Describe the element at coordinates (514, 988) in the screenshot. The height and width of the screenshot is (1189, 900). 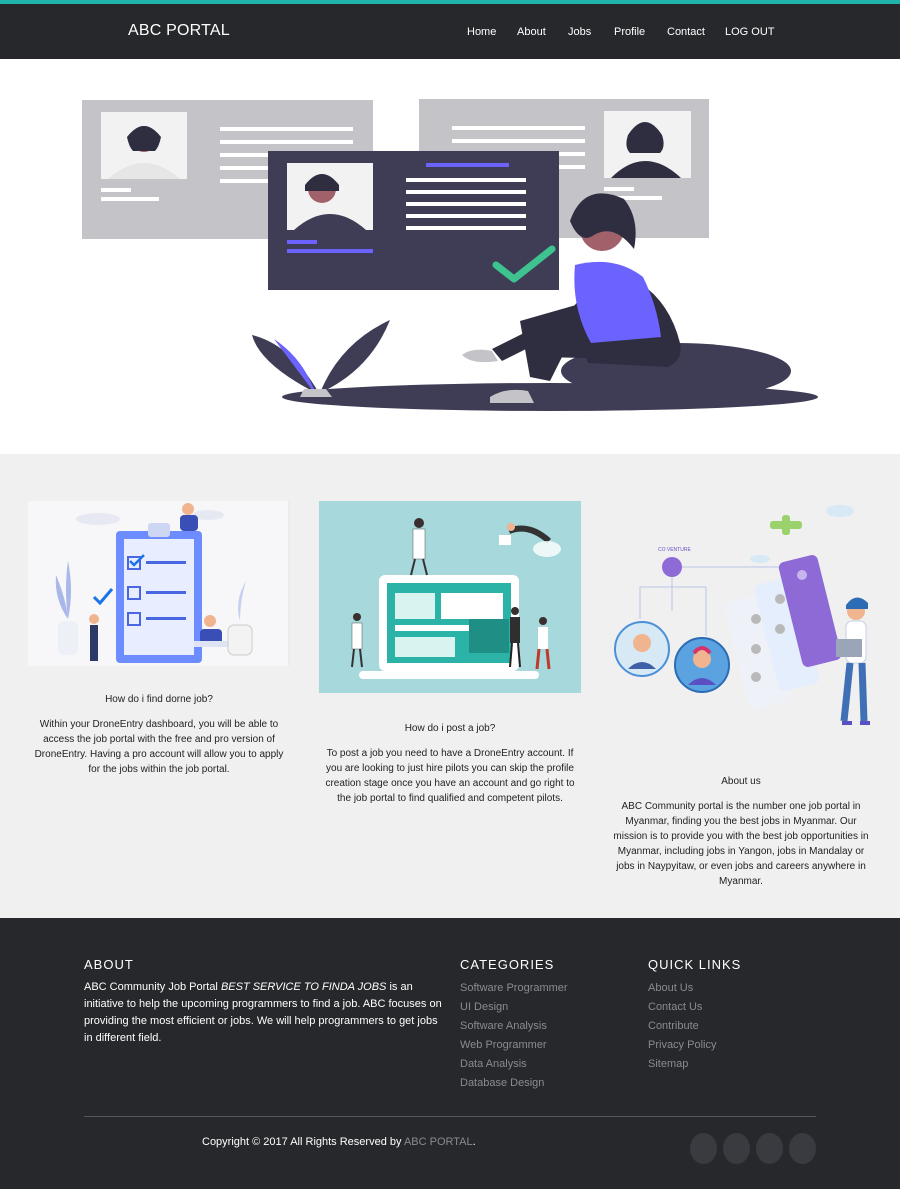
I see `category-link: Software Programmer` at that location.